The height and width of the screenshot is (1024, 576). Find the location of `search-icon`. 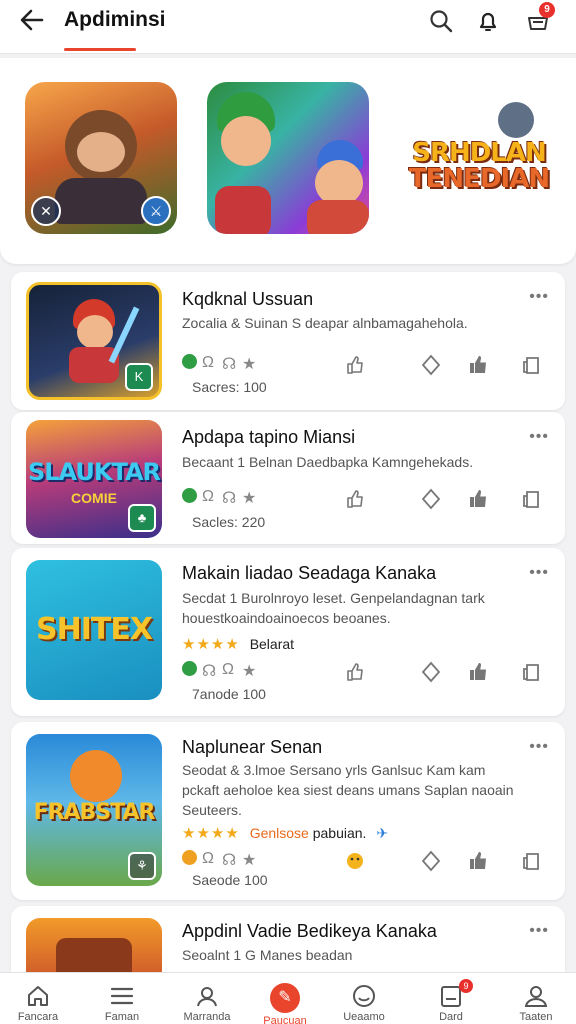

search-icon is located at coordinates (441, 21).